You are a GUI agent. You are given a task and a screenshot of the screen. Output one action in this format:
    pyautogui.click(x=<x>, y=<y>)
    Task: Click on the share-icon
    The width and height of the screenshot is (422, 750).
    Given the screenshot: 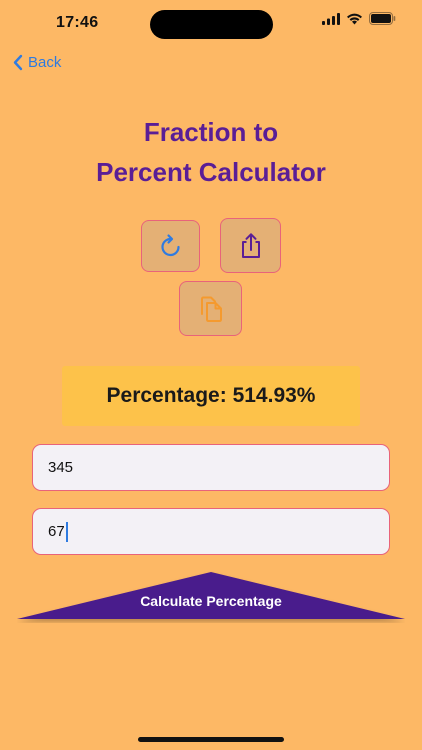 What is the action you would take?
    pyautogui.click(x=250, y=245)
    